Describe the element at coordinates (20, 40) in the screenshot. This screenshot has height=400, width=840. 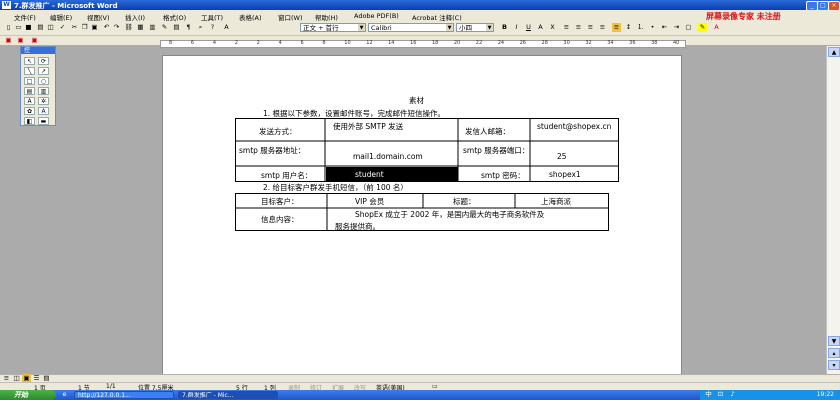
I see `pdf-mail-icon: ▣` at that location.